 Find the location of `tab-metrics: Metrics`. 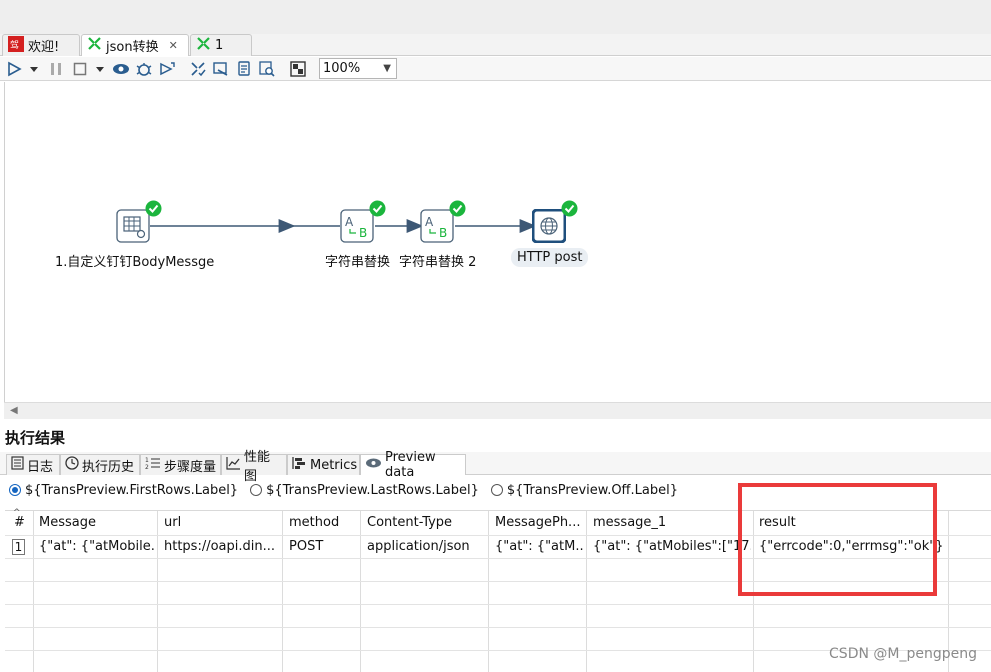

tab-metrics: Metrics is located at coordinates (323, 464).